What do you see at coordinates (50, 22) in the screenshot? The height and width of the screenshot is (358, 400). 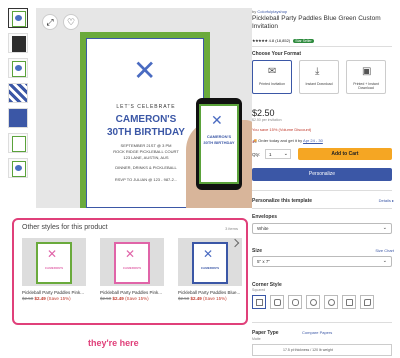 I see `zoom-icon: ⤢` at bounding box center [50, 22].